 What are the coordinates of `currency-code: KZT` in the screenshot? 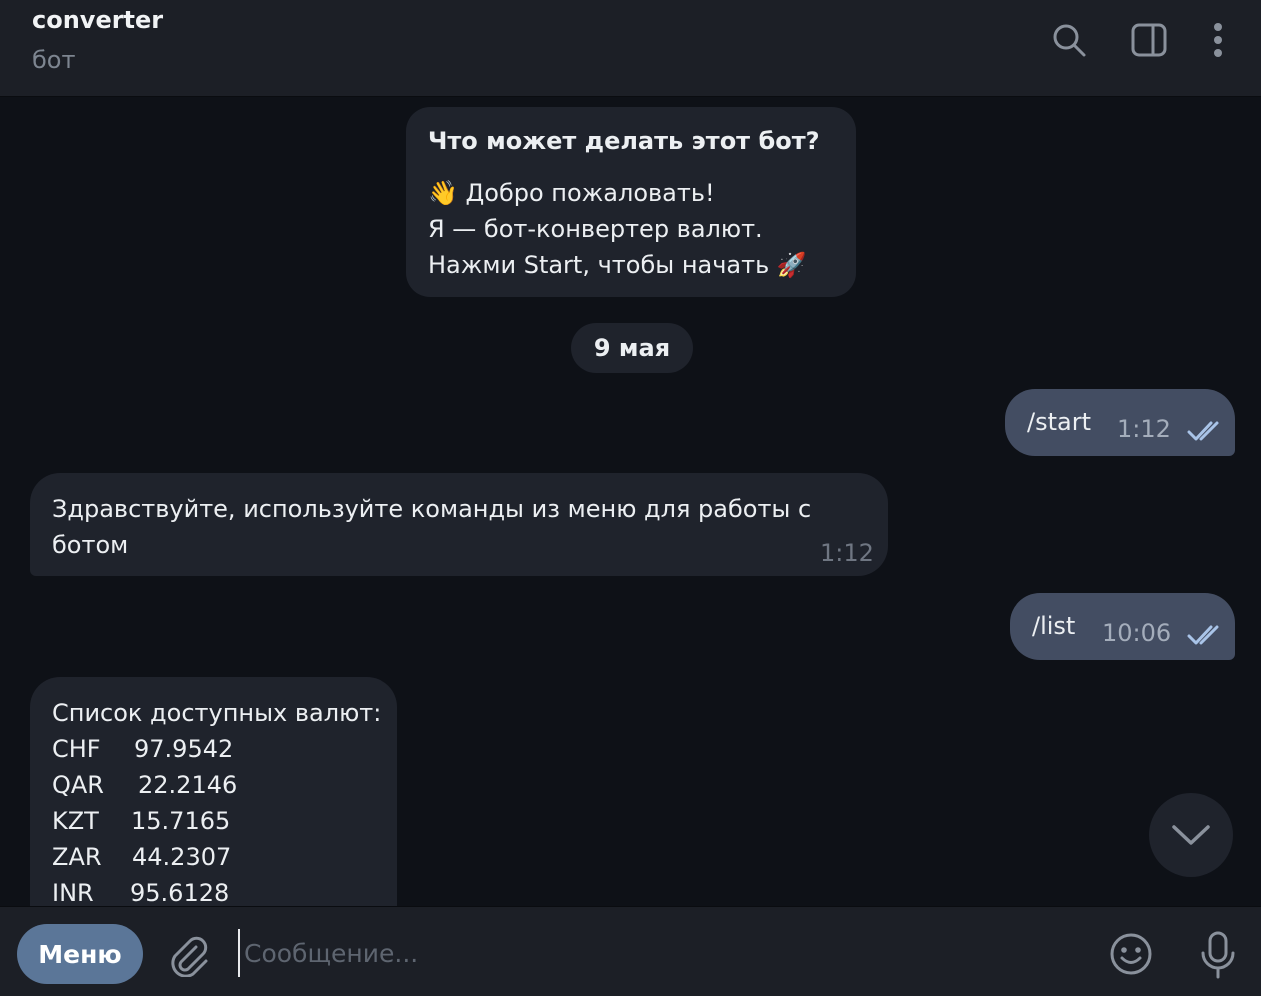 It's located at (75, 821).